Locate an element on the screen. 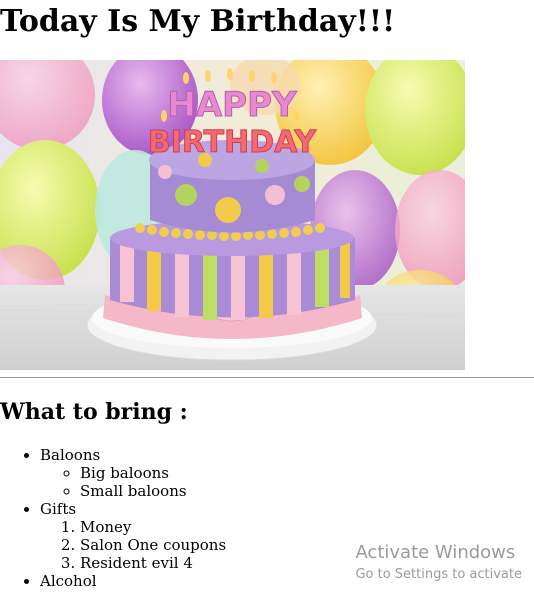  cake-topper-happy: HAPPY is located at coordinates (232, 105).